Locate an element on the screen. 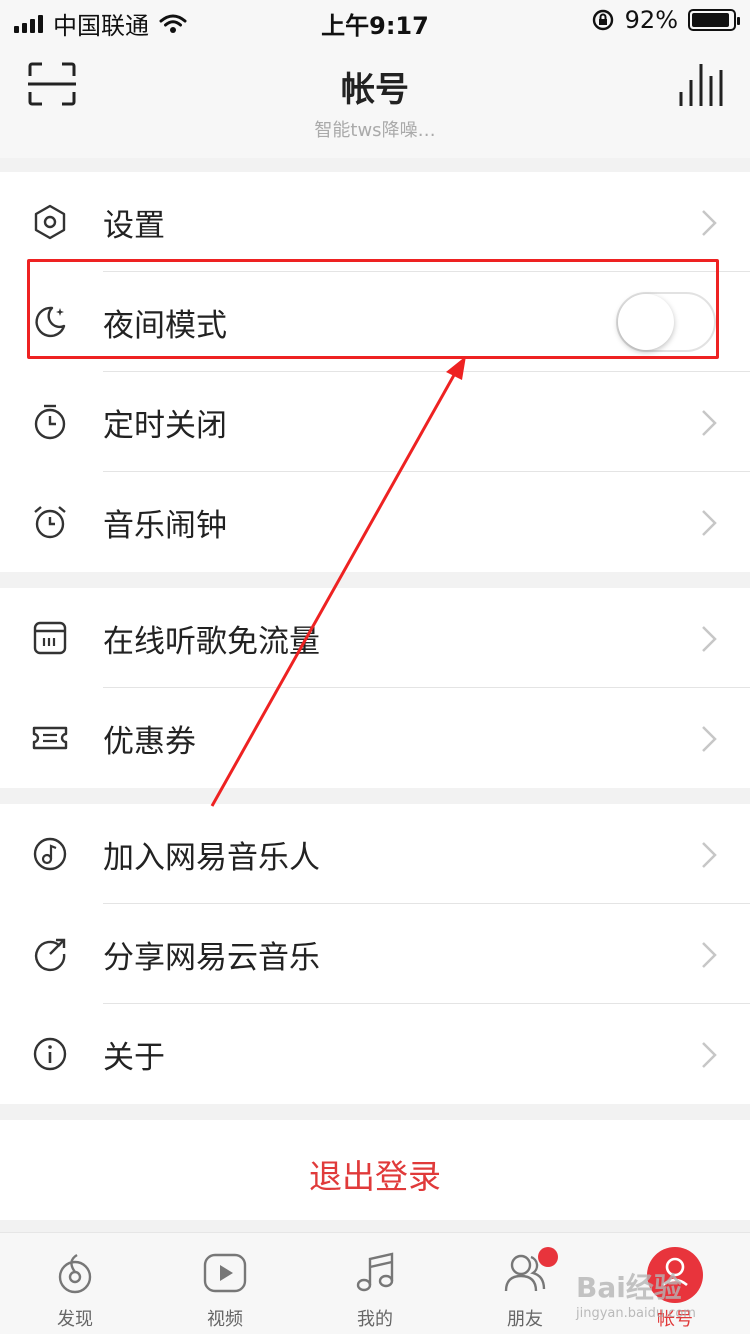  watermark-url: jingyan.baidu.com is located at coordinates (636, 1313).